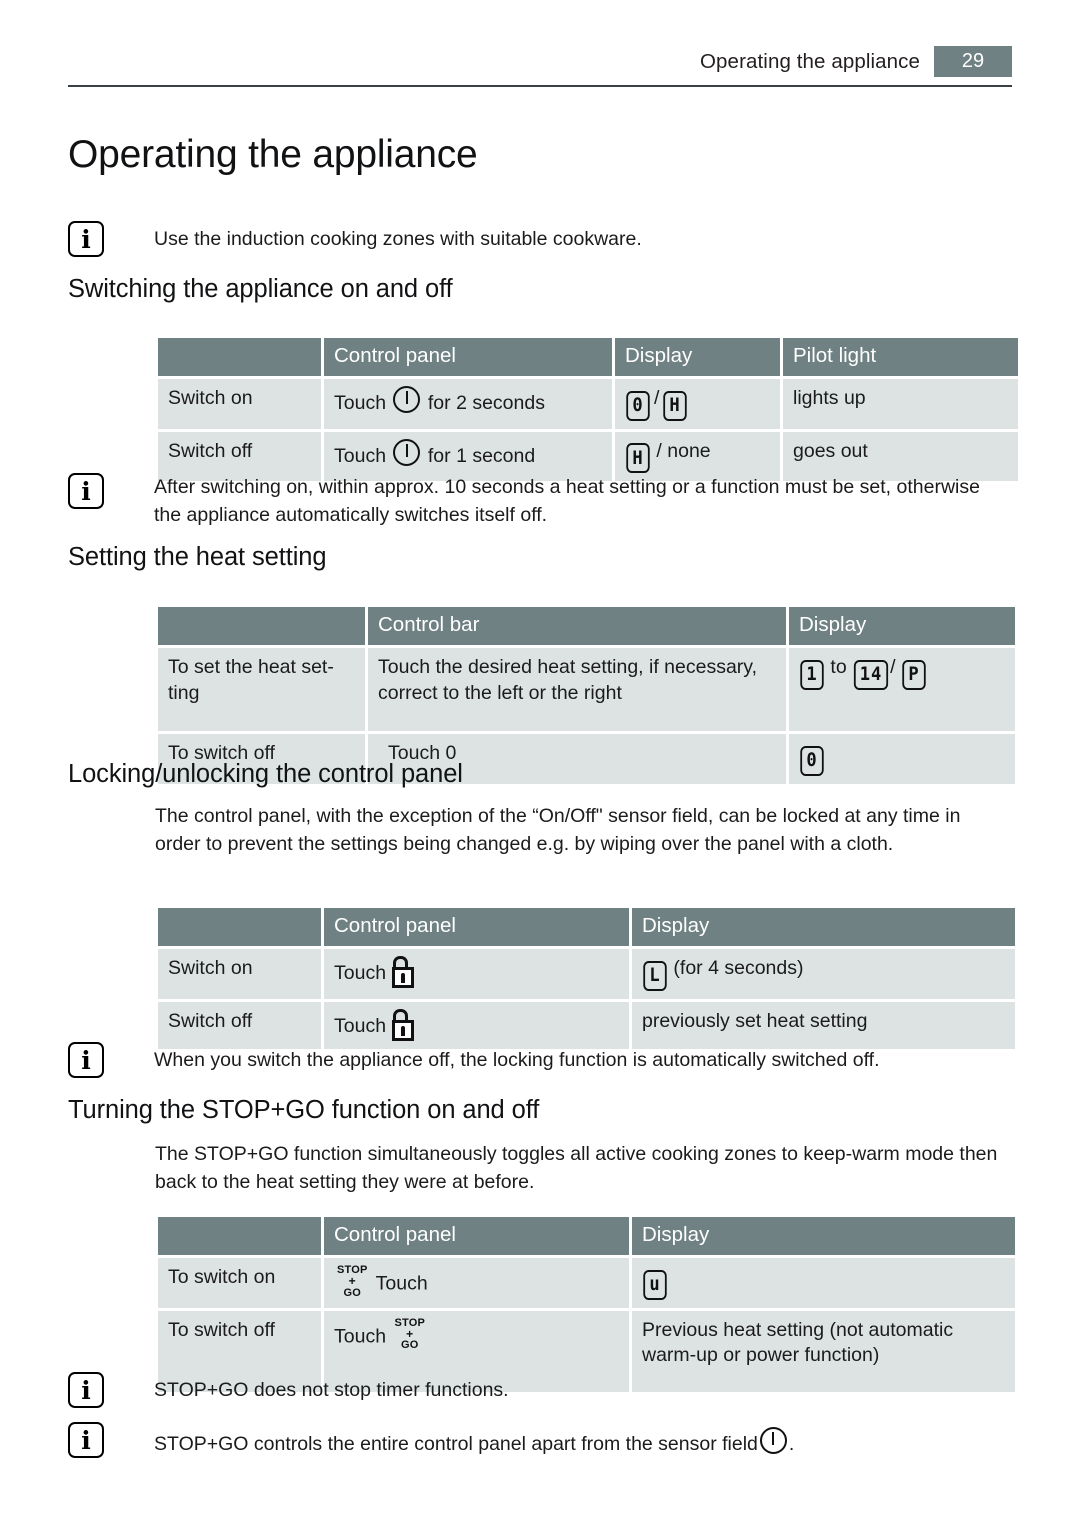 The width and height of the screenshot is (1080, 1529). What do you see at coordinates (655, 975) in the screenshot?
I see `display-glyph-lock: L` at bounding box center [655, 975].